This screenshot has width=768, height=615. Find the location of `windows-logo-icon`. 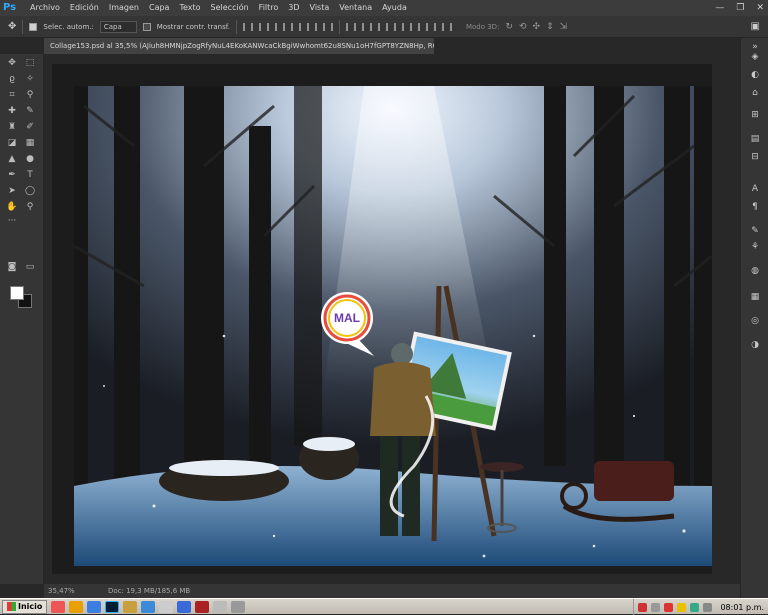

windows-logo-icon is located at coordinates (11, 606).